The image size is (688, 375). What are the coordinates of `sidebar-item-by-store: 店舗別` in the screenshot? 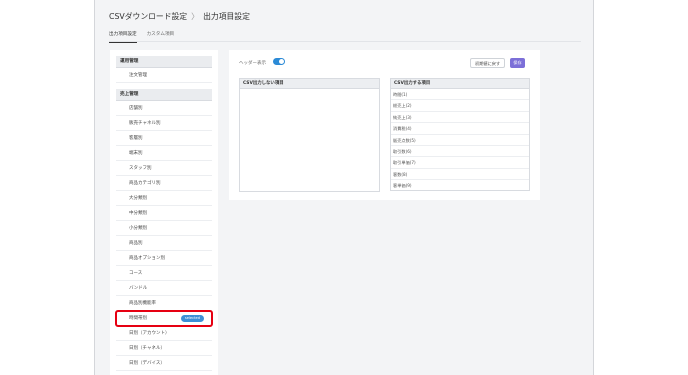 It's located at (164, 108).